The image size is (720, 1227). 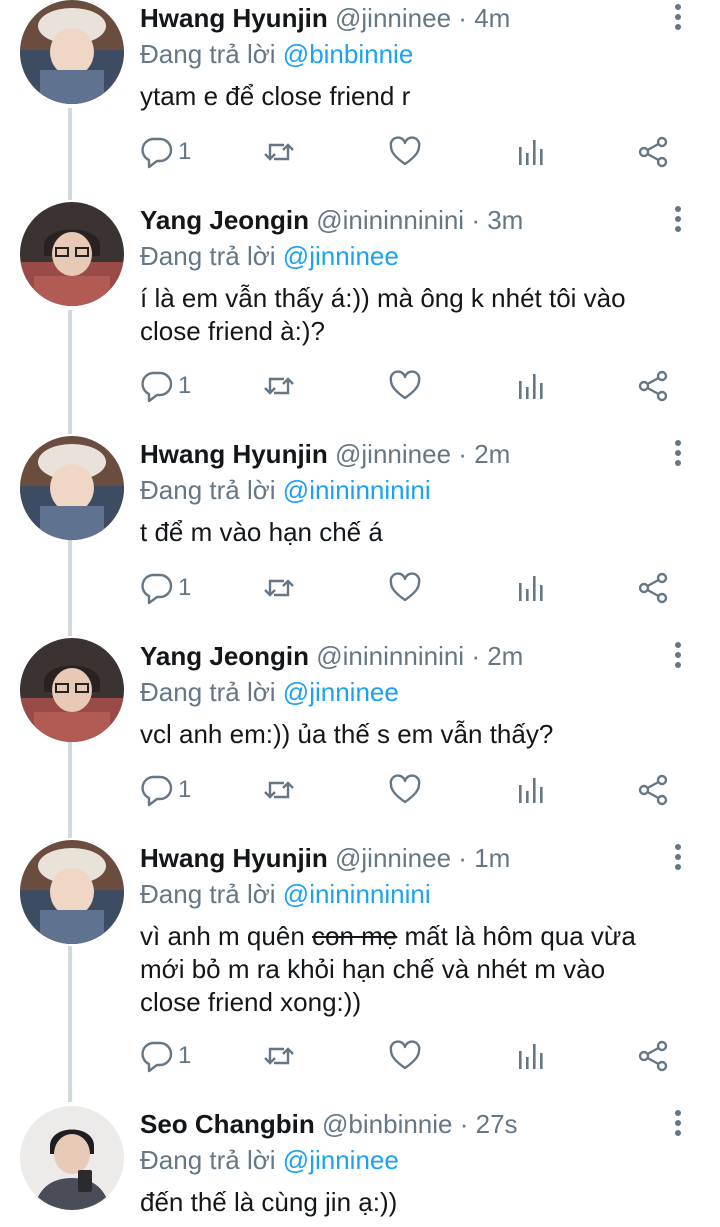 What do you see at coordinates (261, 532) in the screenshot?
I see `tweet-text: t để m vào hạn chế á` at bounding box center [261, 532].